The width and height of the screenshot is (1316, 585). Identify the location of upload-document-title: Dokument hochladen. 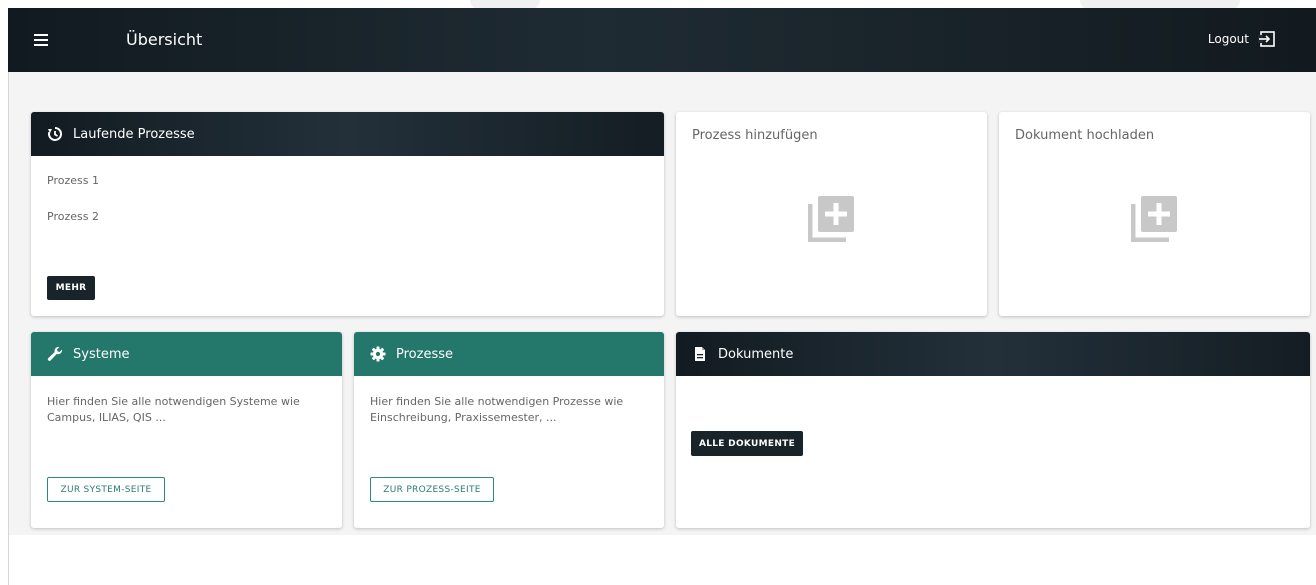
(1085, 135).